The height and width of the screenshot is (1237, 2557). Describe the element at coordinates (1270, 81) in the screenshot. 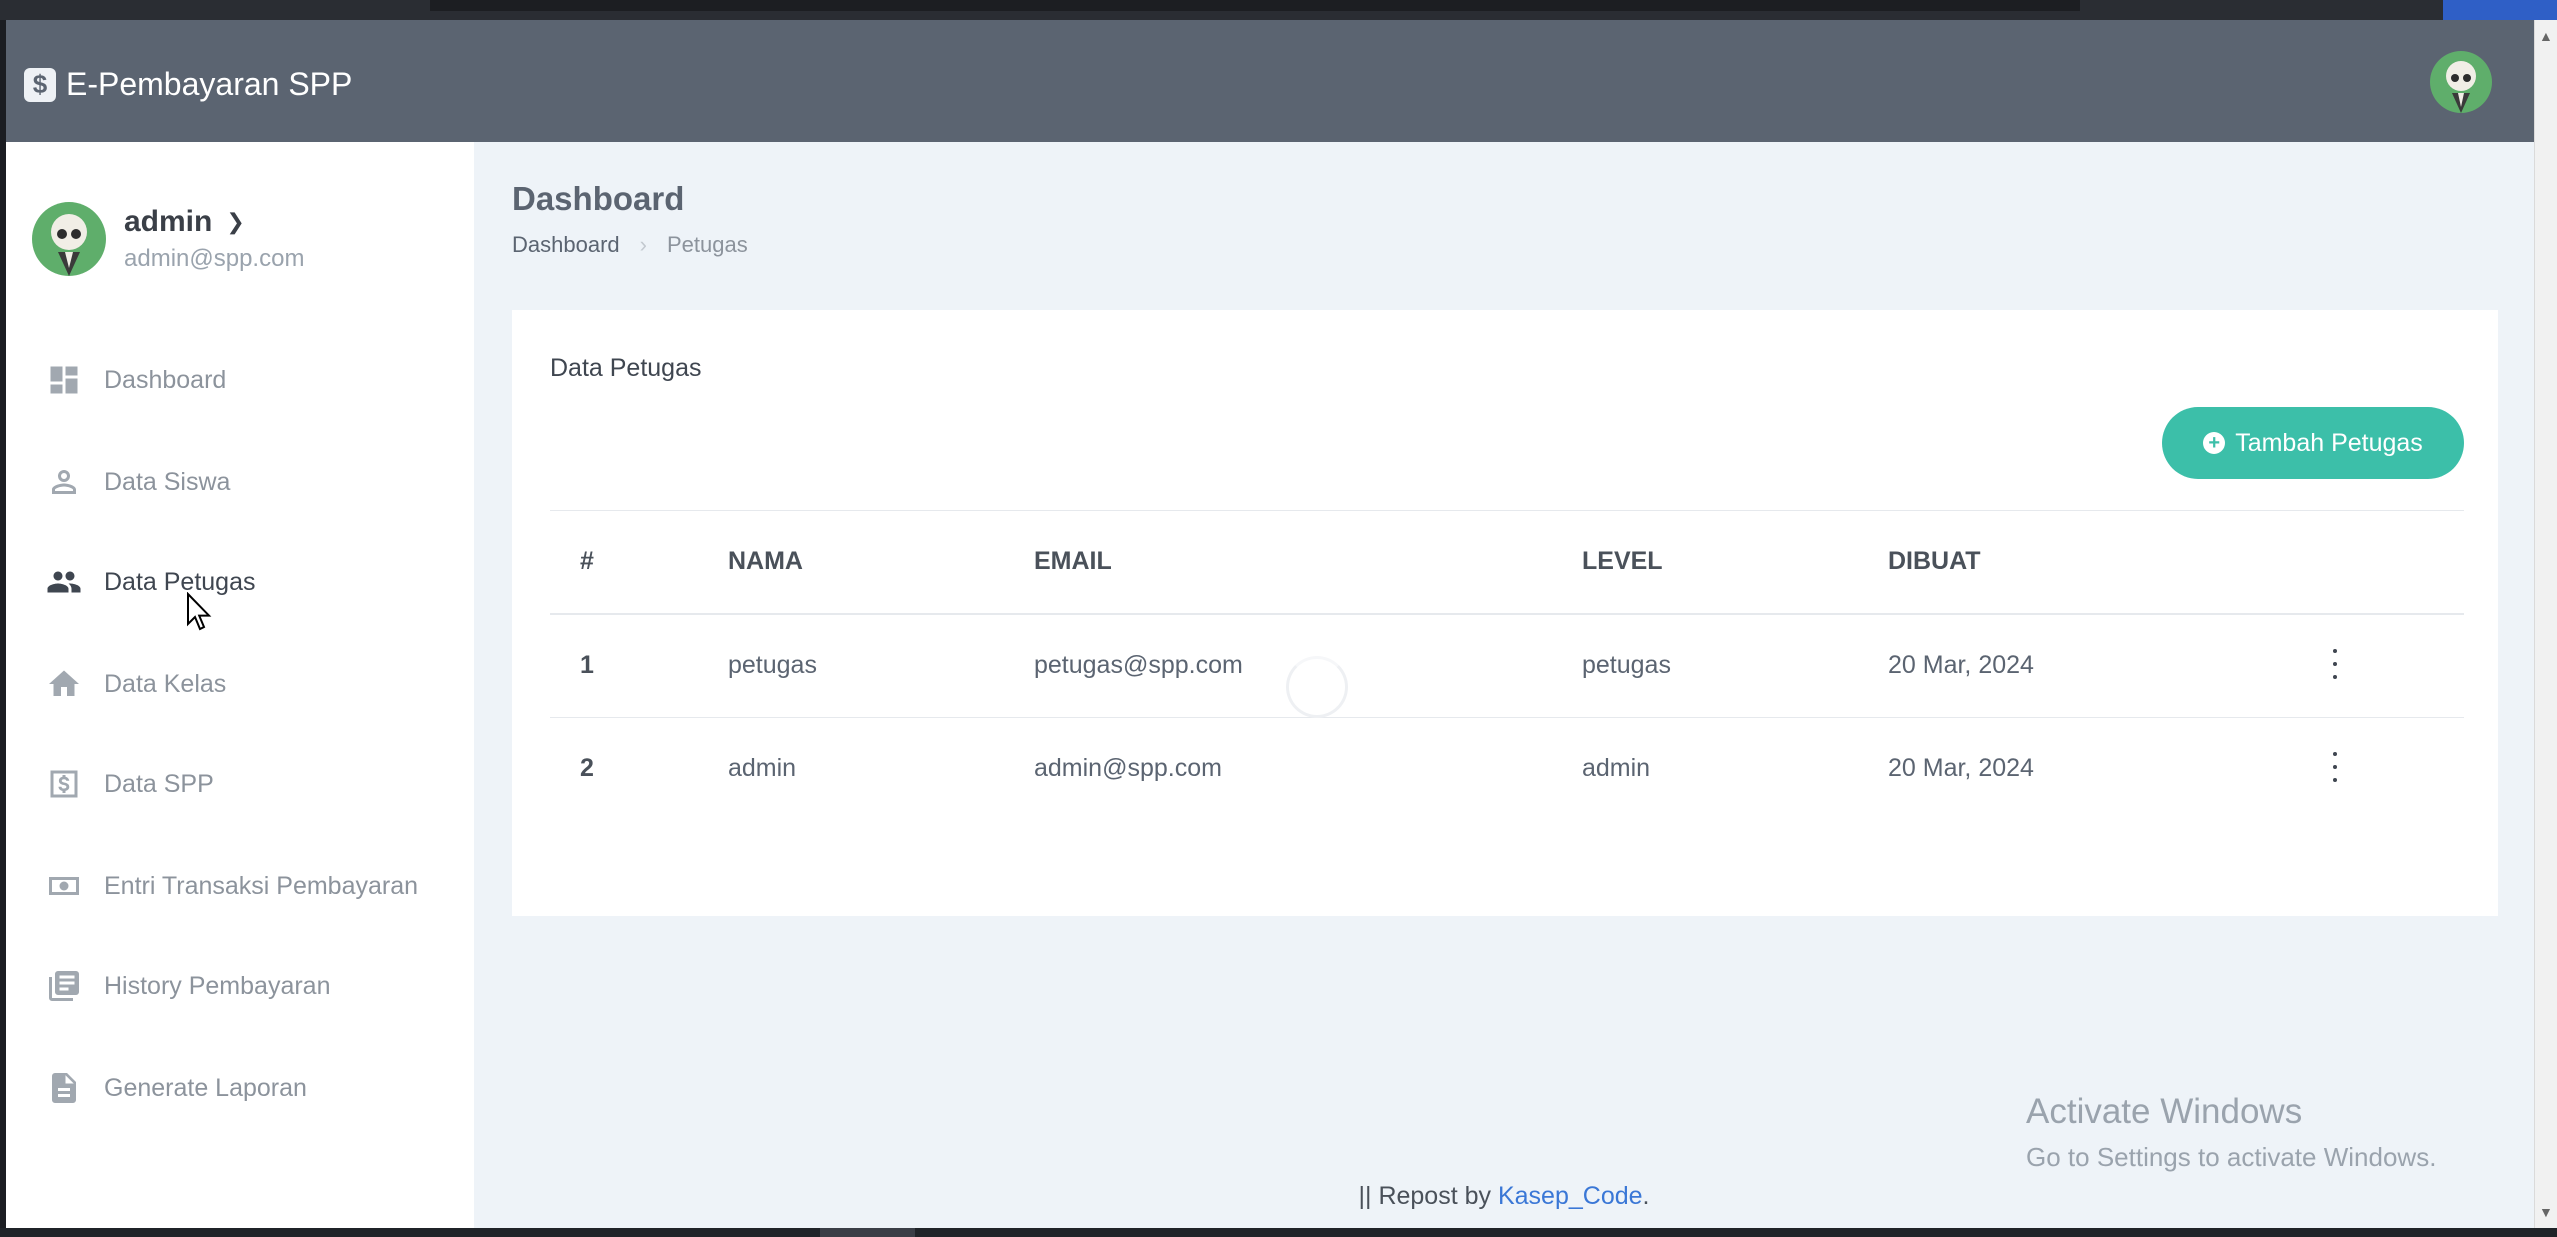

I see `top-navbar: $ E-Pembayaran SPP` at that location.